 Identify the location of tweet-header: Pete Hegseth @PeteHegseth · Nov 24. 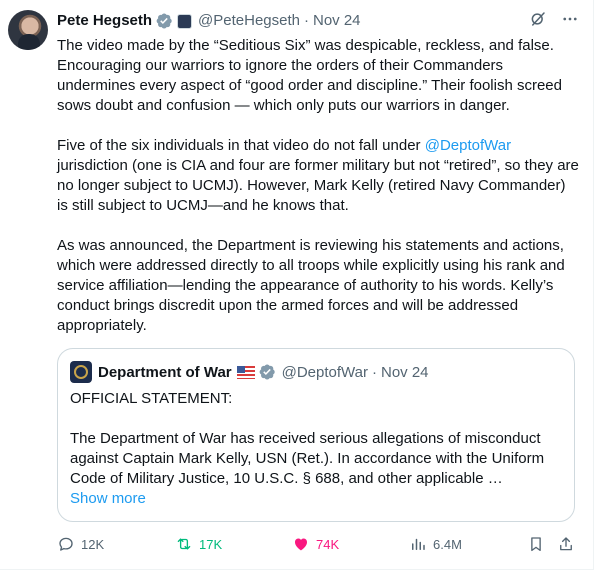
(318, 21).